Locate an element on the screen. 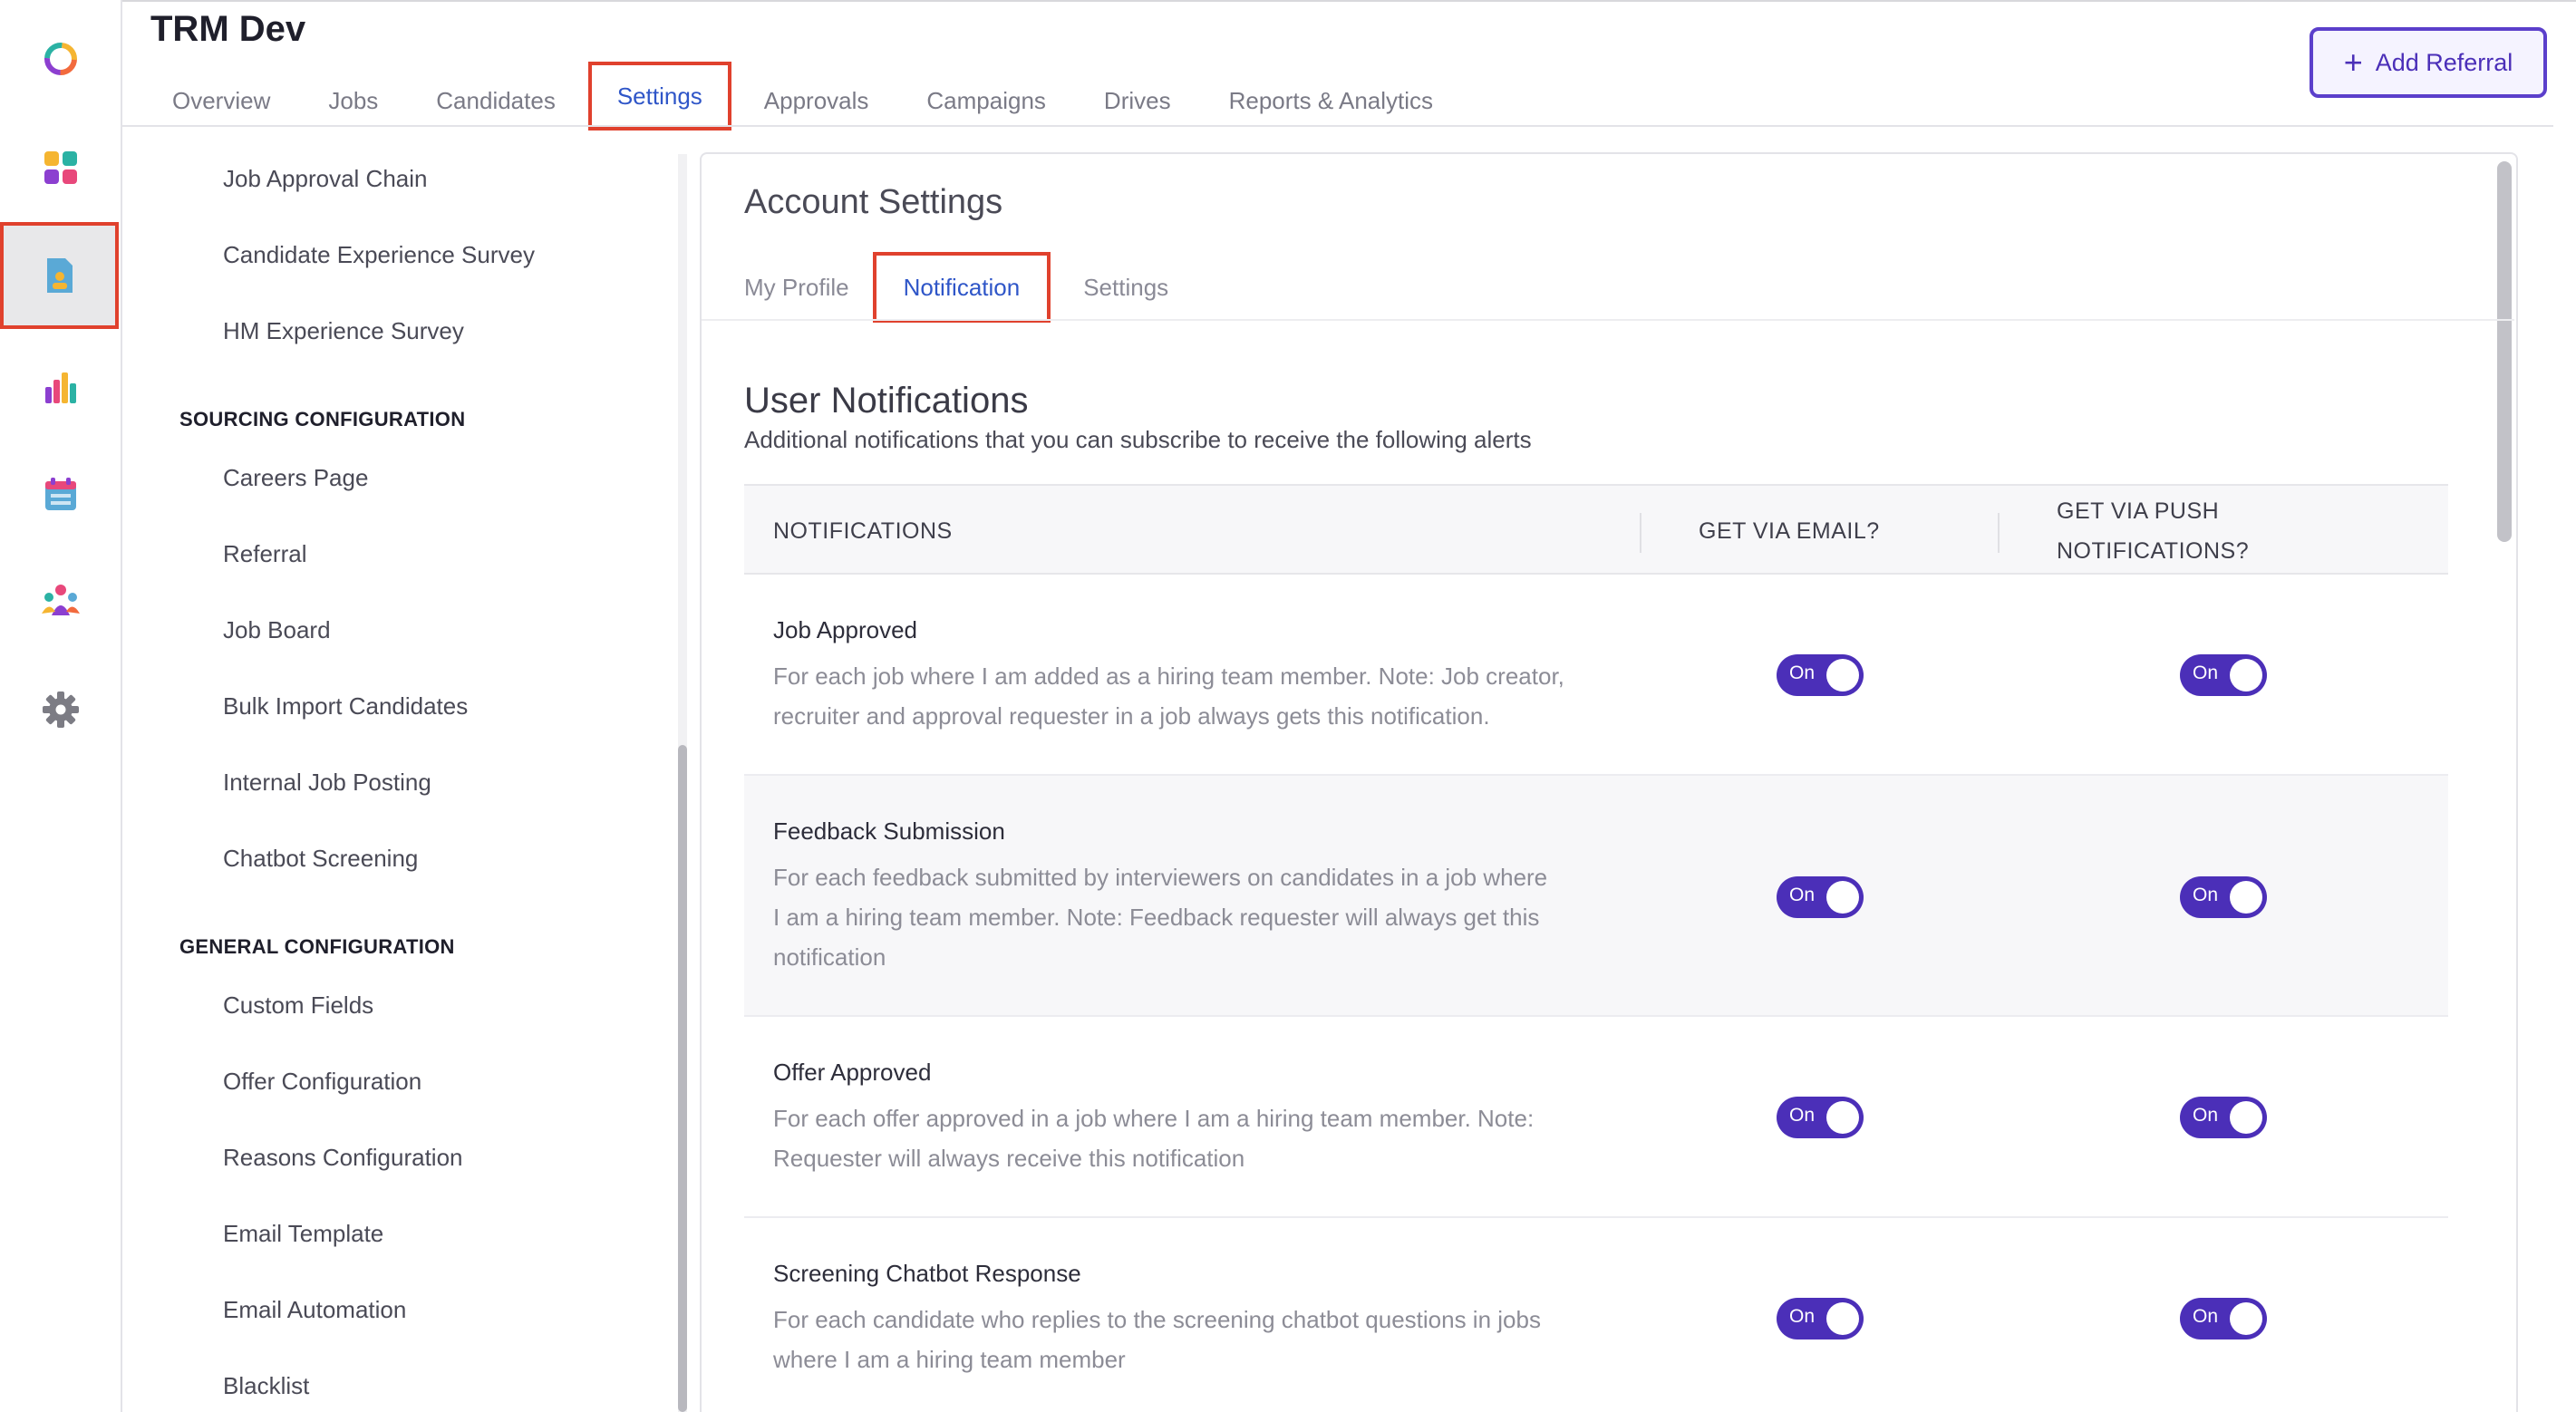 Image resolution: width=2576 pixels, height=1412 pixels. col-get-via-push: GET VIA PUSH NOTIFICATIONS? is located at coordinates (2153, 531).